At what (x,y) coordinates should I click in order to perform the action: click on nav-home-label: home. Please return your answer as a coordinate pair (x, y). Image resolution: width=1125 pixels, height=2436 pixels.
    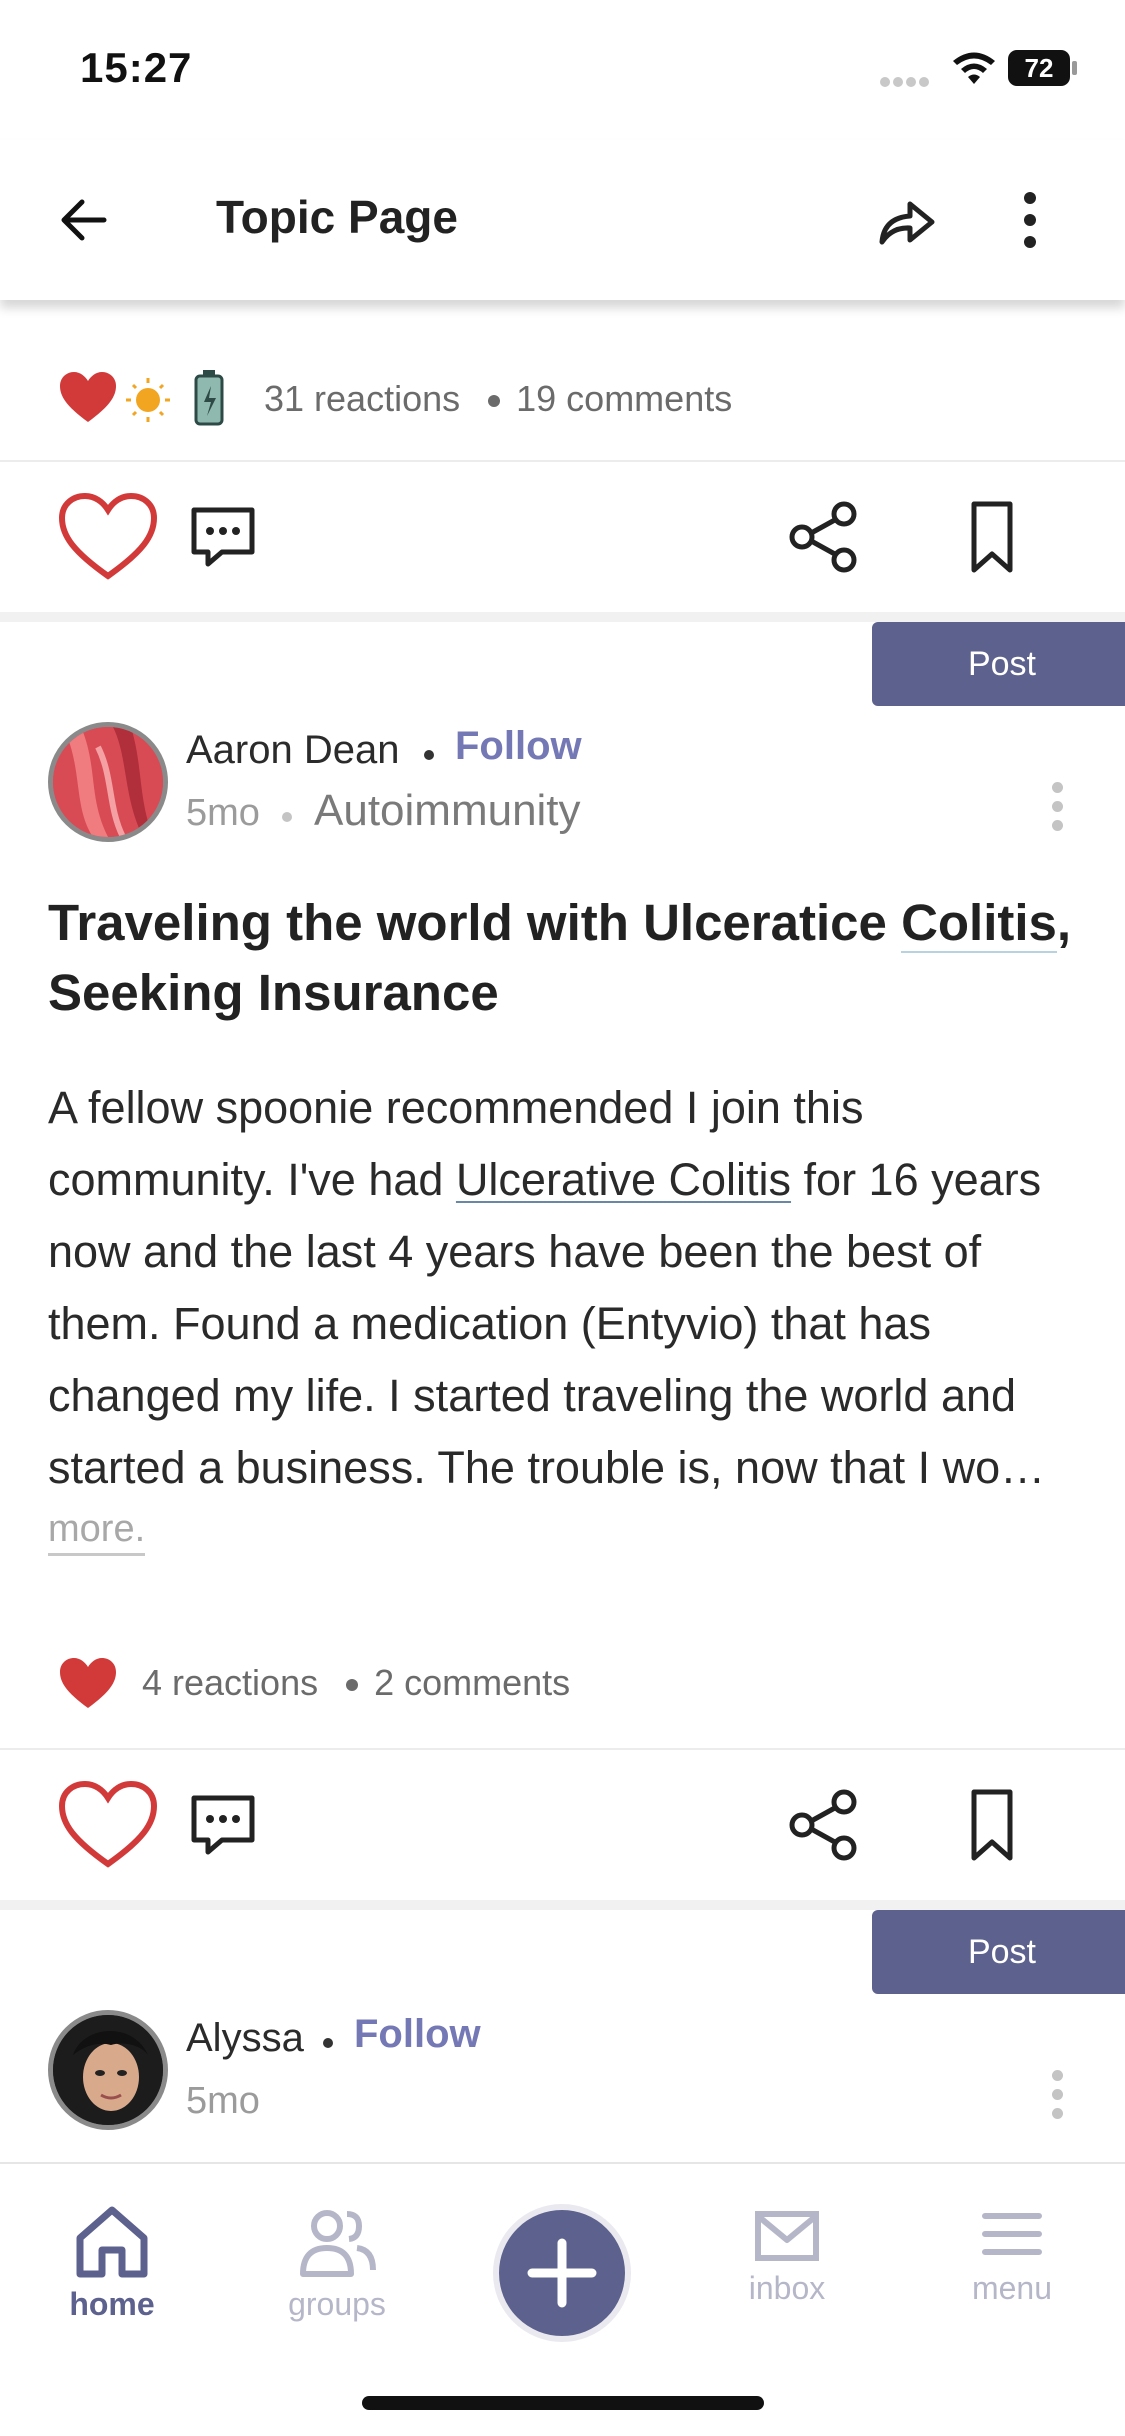
    Looking at the image, I should click on (112, 2304).